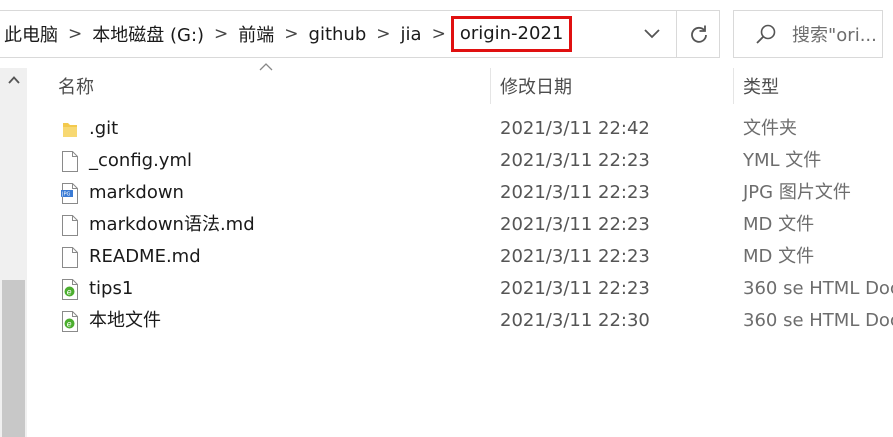  Describe the element at coordinates (140, 160) in the screenshot. I see `file-name: _config.yml` at that location.